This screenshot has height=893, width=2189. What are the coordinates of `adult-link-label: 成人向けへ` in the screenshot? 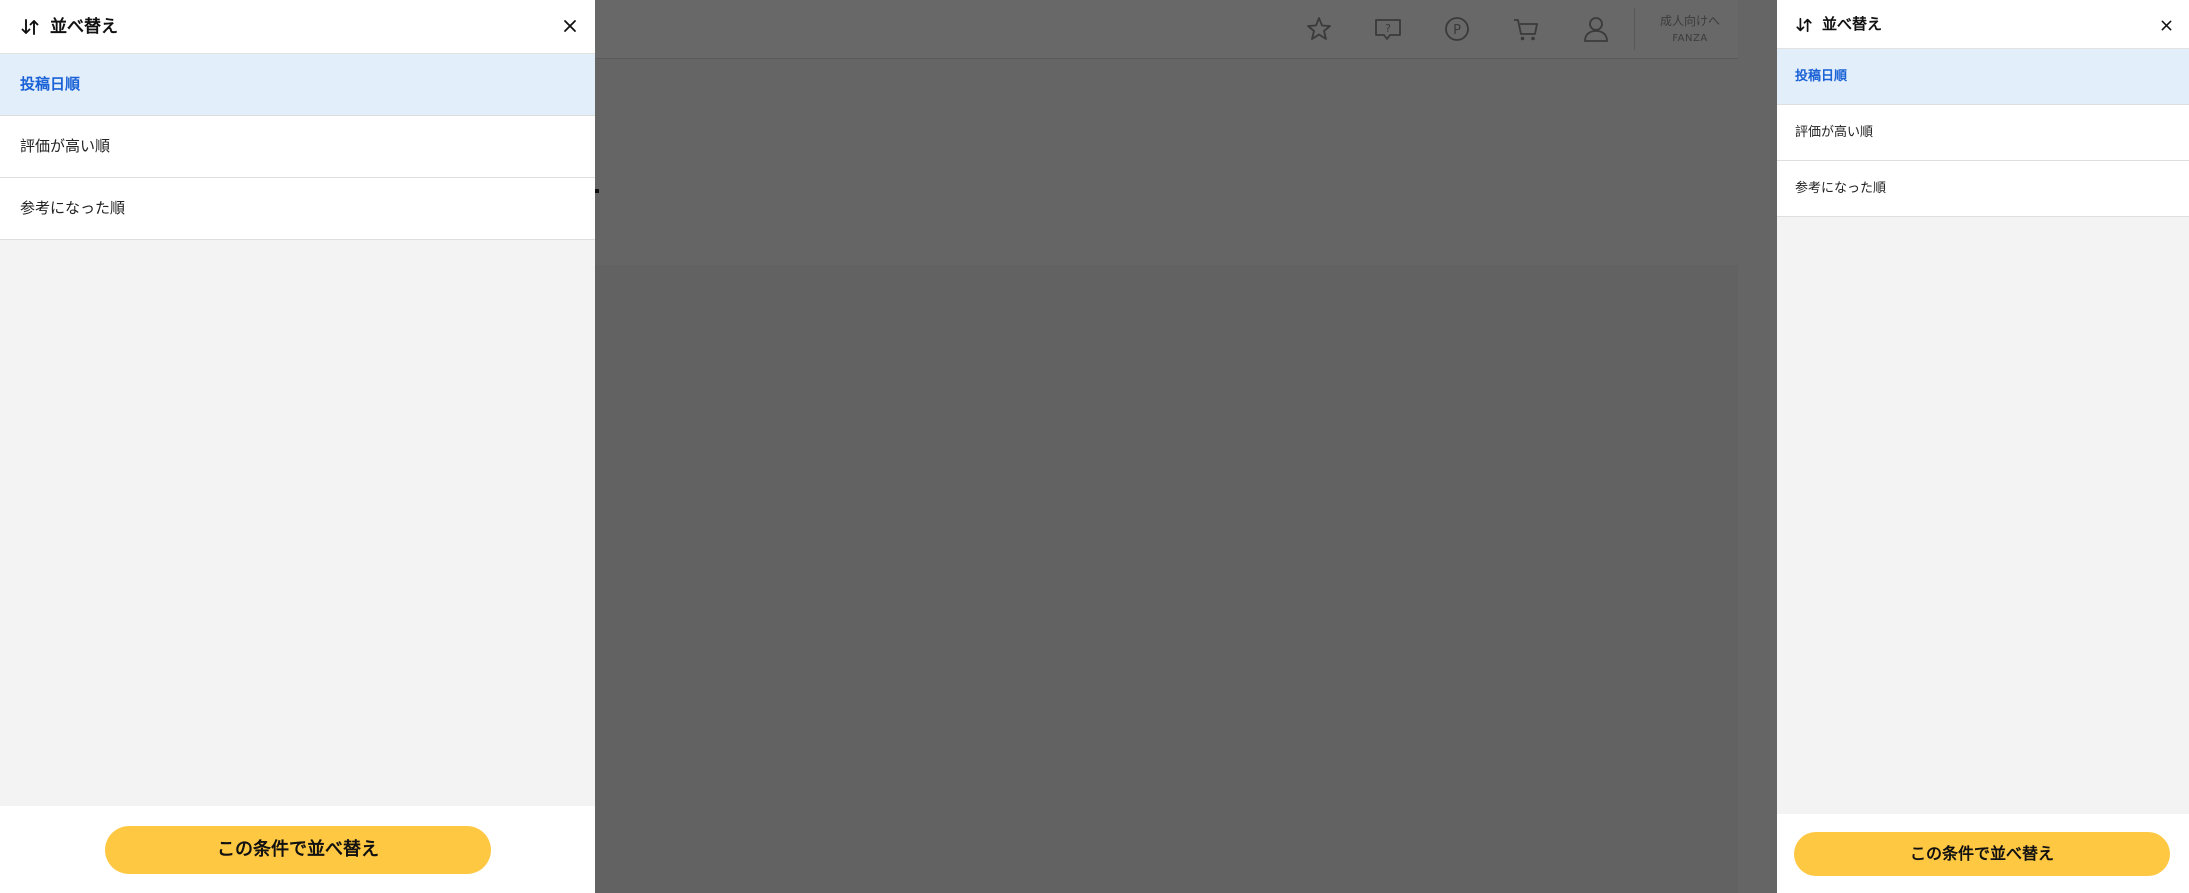 It's located at (1689, 21).